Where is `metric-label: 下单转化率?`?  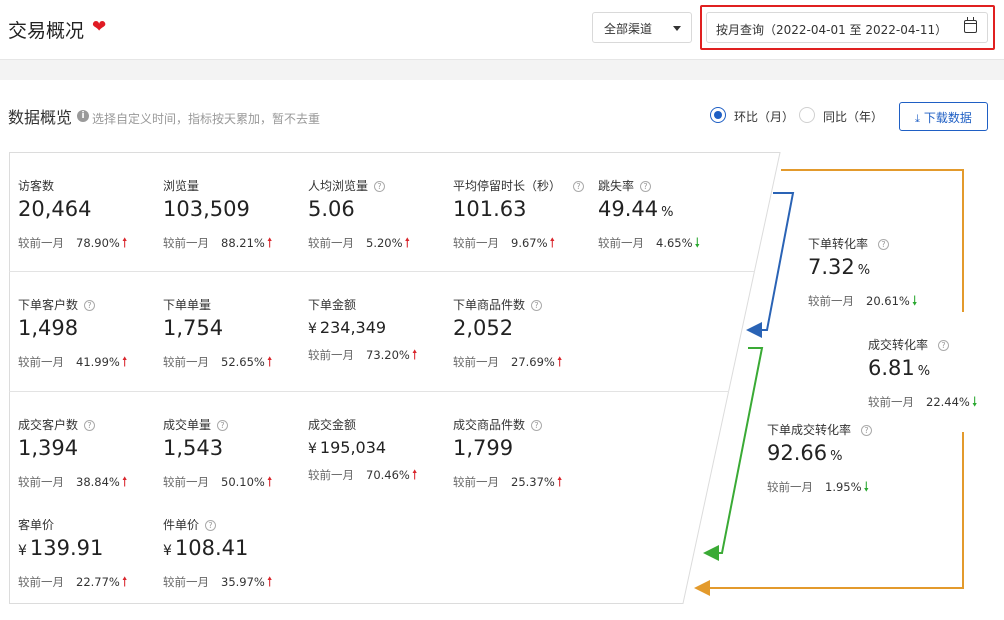
metric-label: 下单转化率? is located at coordinates (849, 243).